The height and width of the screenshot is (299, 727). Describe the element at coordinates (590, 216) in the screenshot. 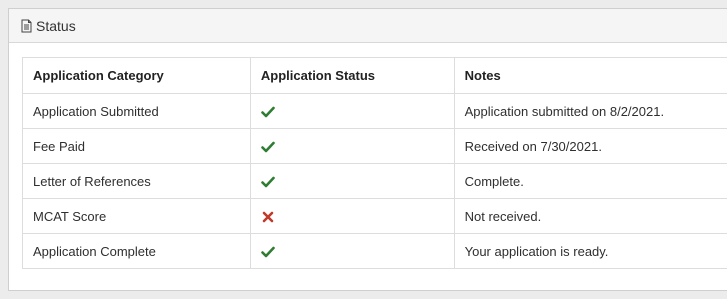

I see `notes-cell: Not received.` at that location.